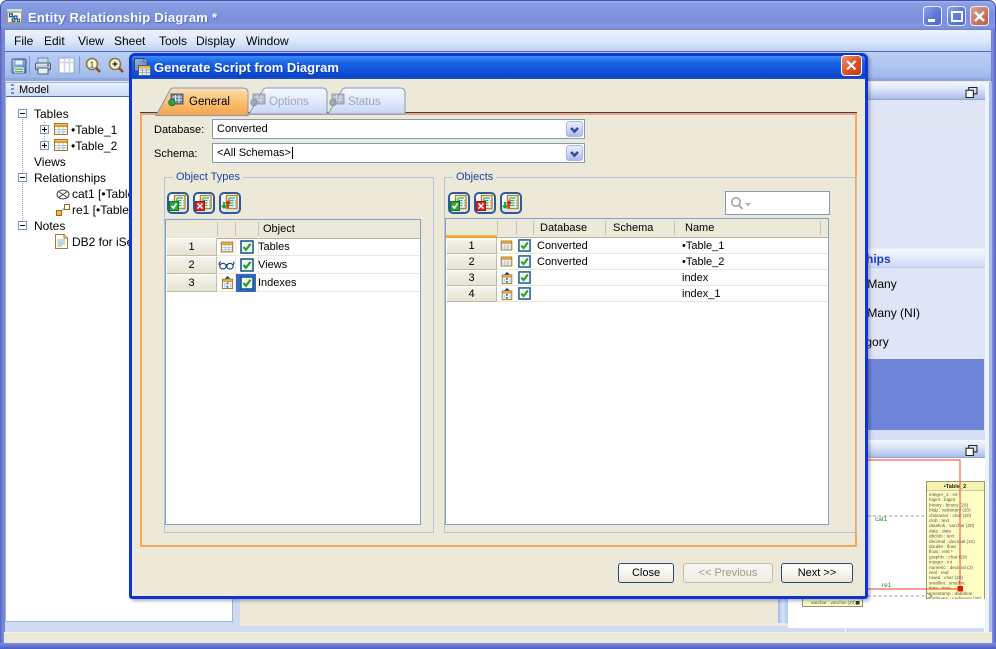 Image resolution: width=996 pixels, height=649 pixels. Describe the element at coordinates (209, 102) in the screenshot. I see `svg-text: General` at that location.